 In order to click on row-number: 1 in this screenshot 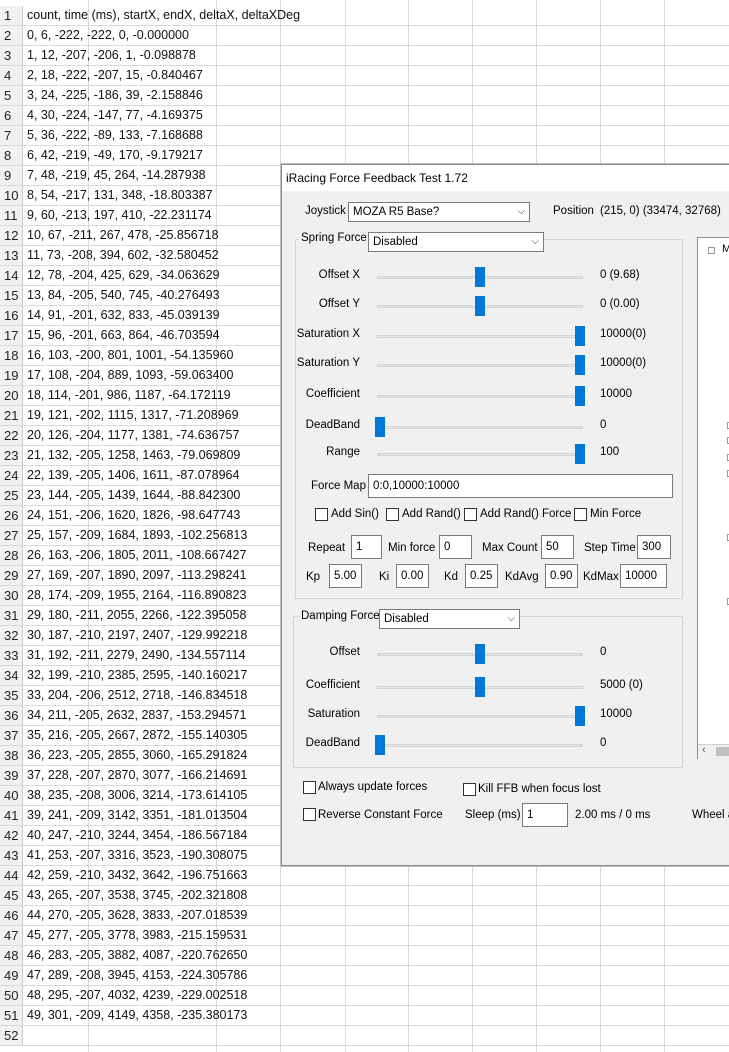, I will do `click(11, 15)`.